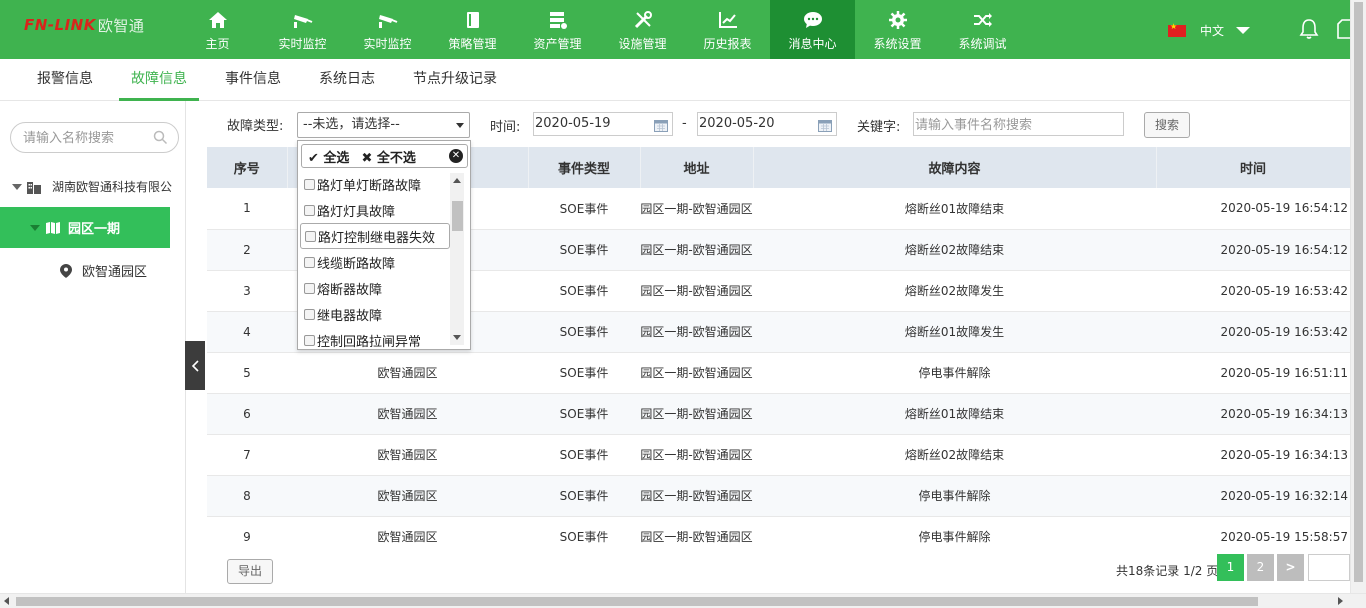 Image resolution: width=1366 pixels, height=608 pixels. What do you see at coordinates (1309, 31) in the screenshot?
I see `bell-icon` at bounding box center [1309, 31].